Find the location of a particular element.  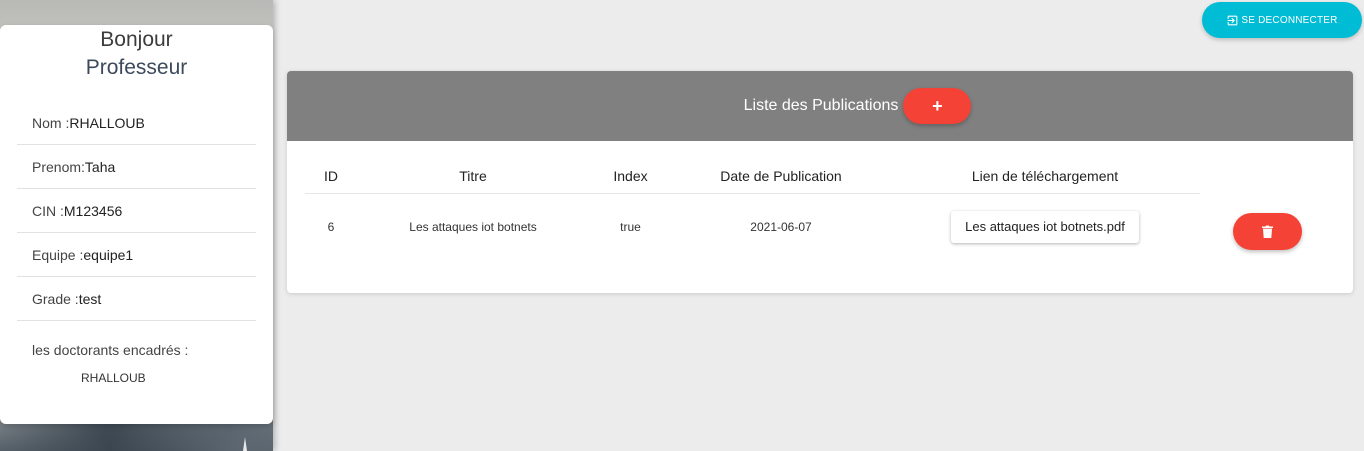

doctorant-item: RHALLOUB is located at coordinates (113, 378).